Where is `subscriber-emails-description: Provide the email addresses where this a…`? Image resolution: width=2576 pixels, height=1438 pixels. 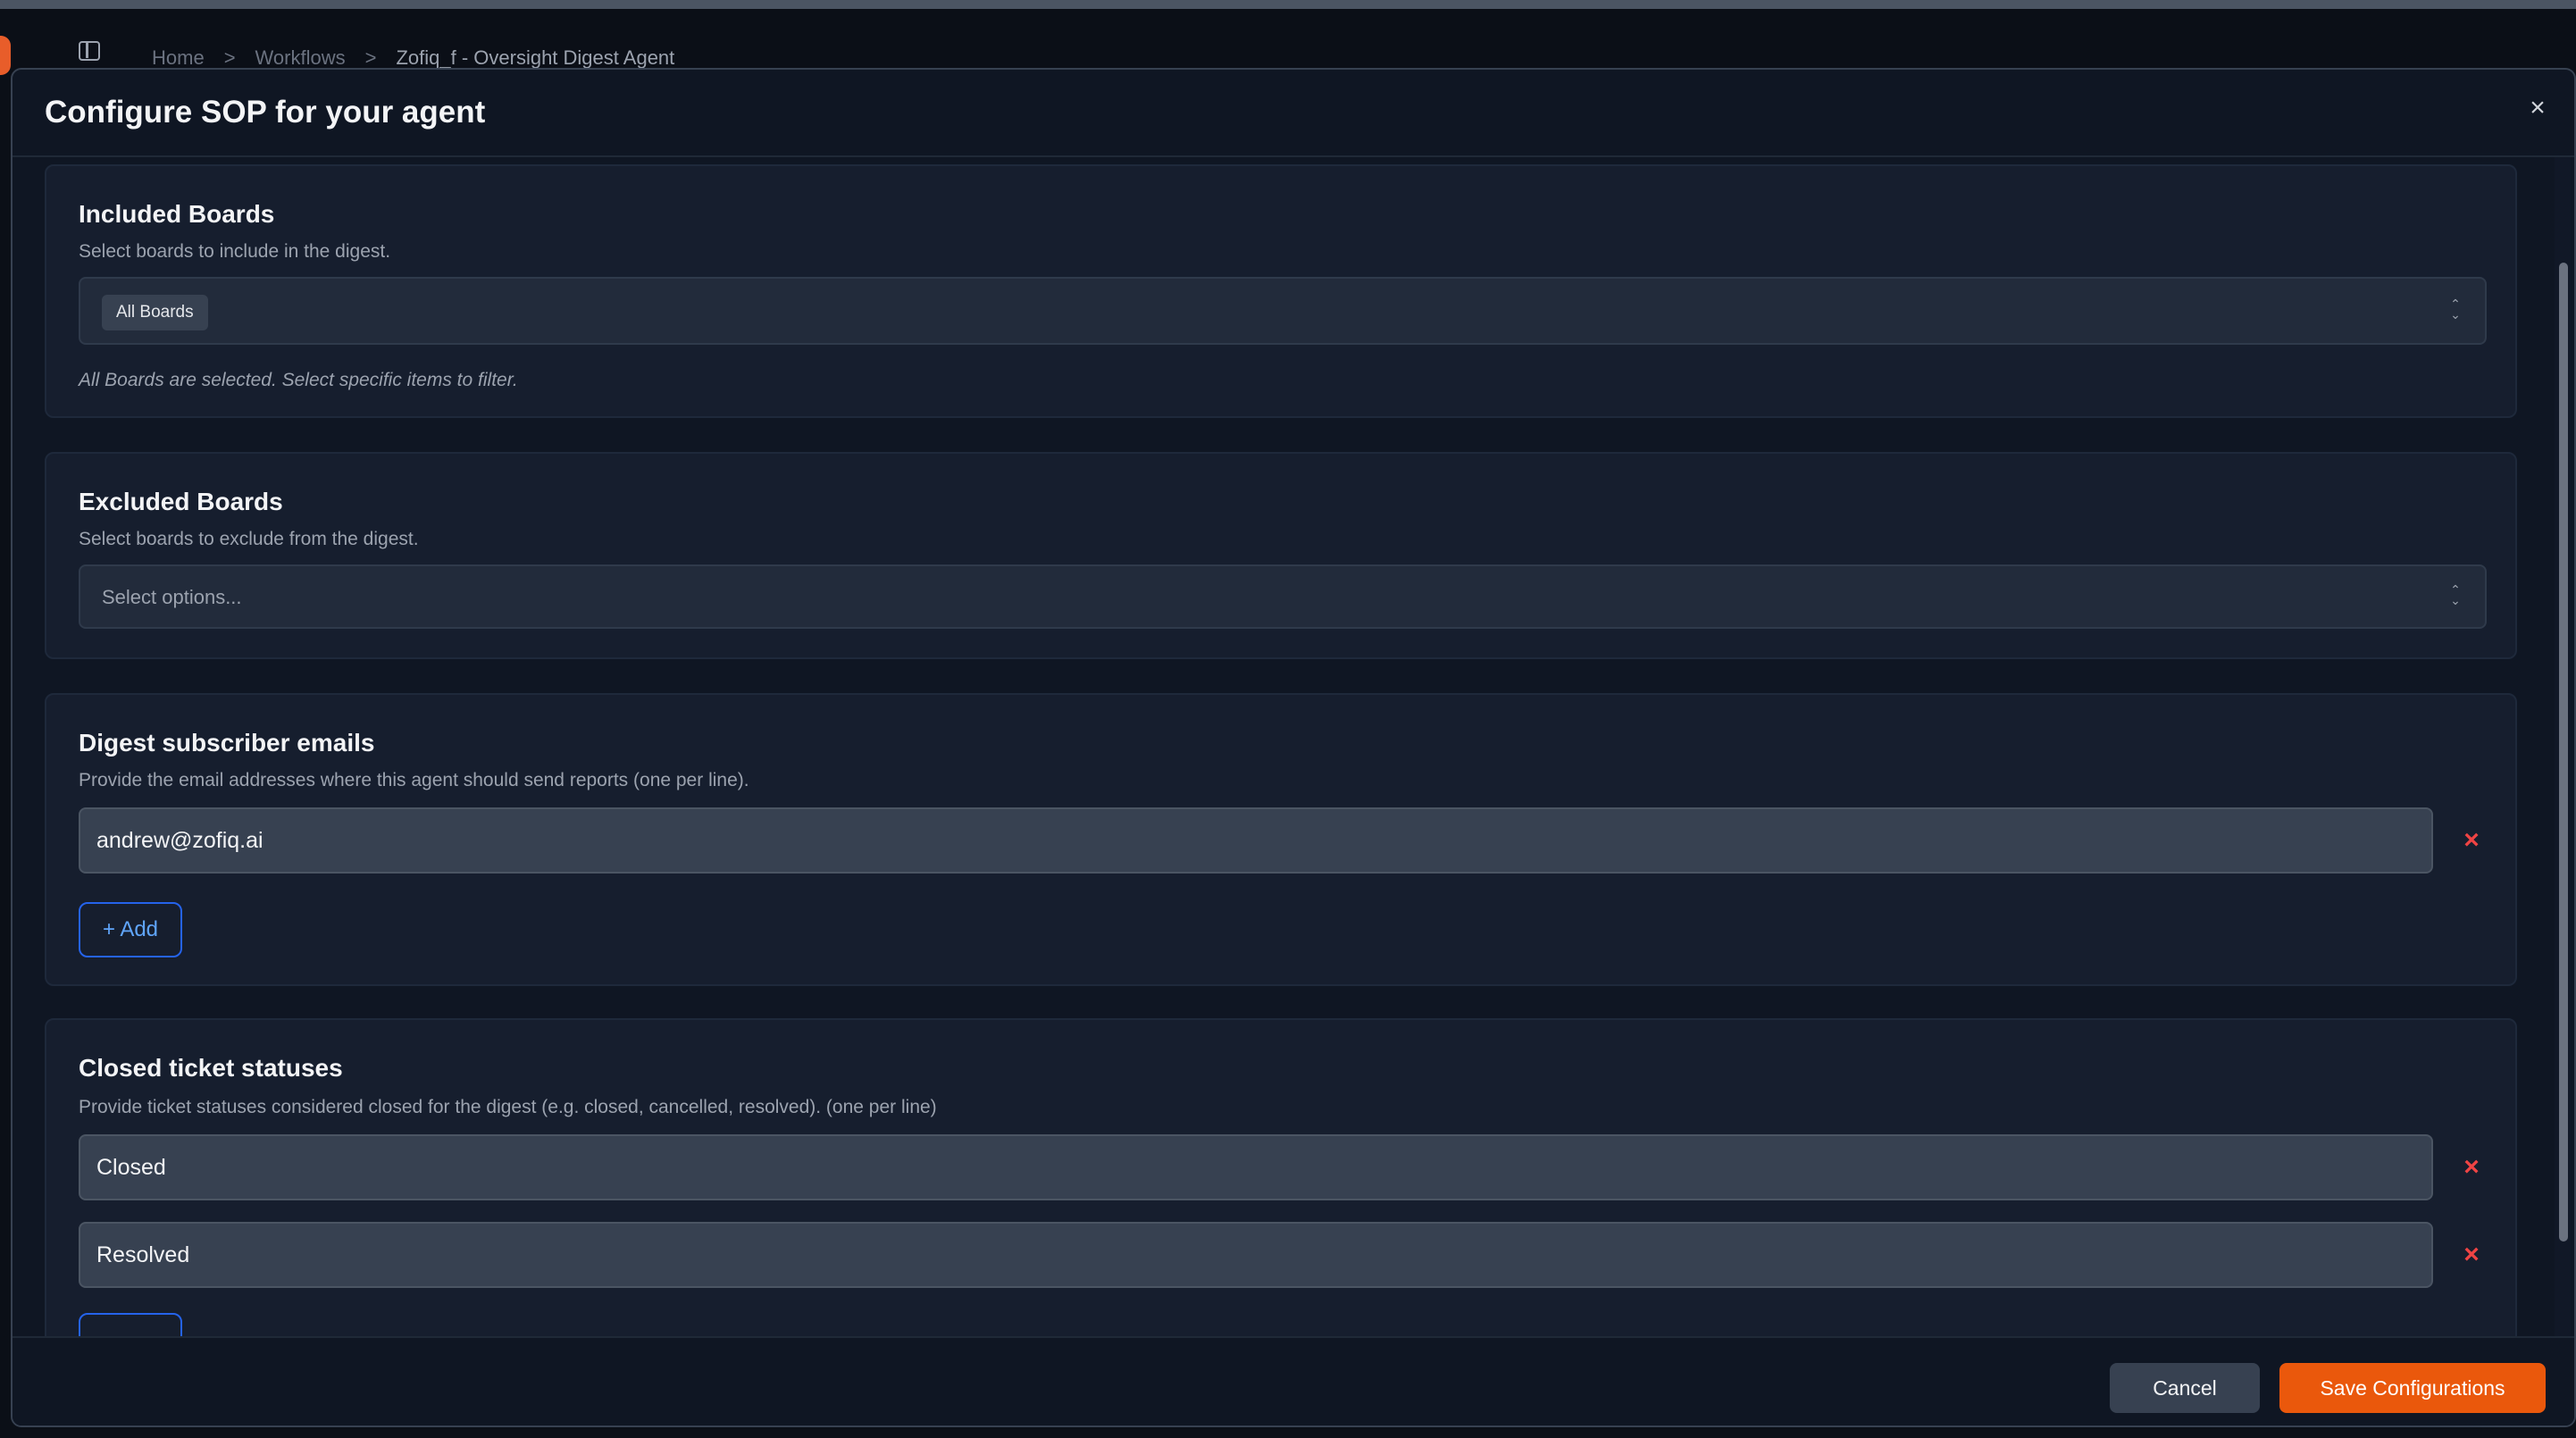
subscriber-emails-description: Provide the email addresses where this a… is located at coordinates (414, 780).